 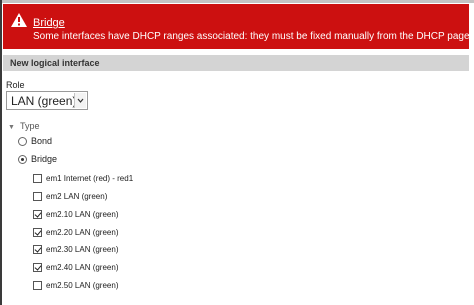 I want to click on chevron-down-icon, so click(x=80, y=100).